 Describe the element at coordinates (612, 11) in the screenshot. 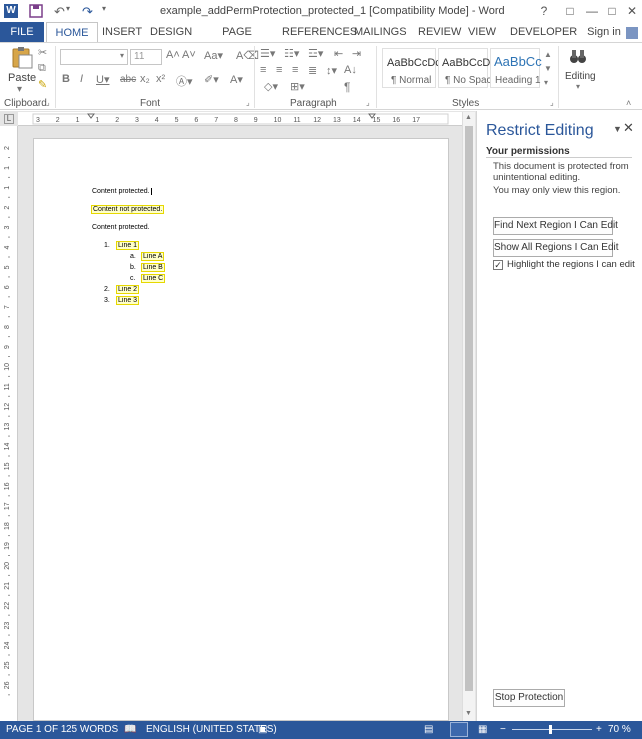

I see `restore-button: □` at that location.